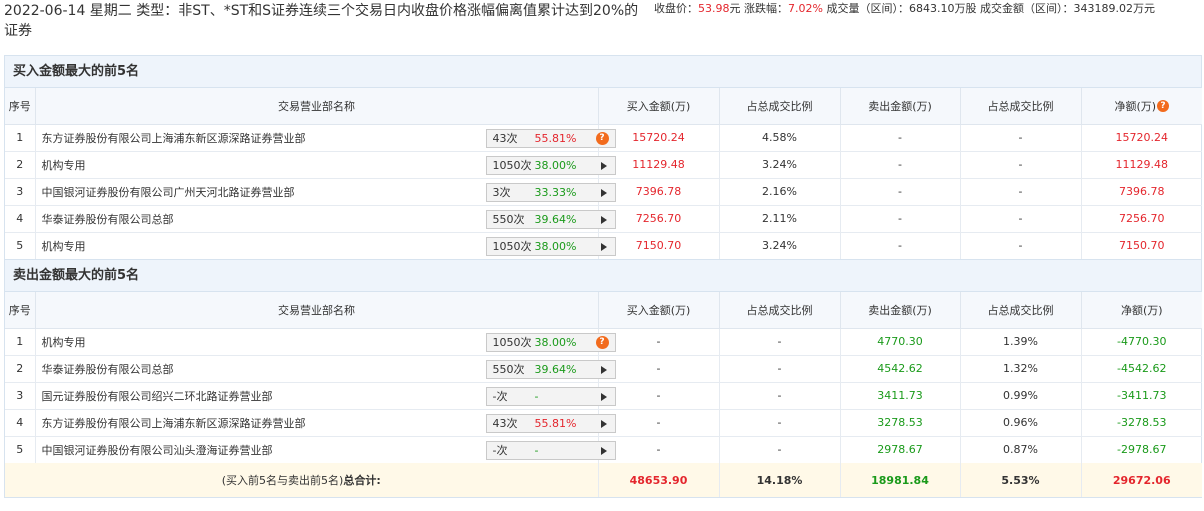 The image size is (1204, 511). I want to click on branch-cell: 机构专用 1050次 38.00%?, so click(325, 342).